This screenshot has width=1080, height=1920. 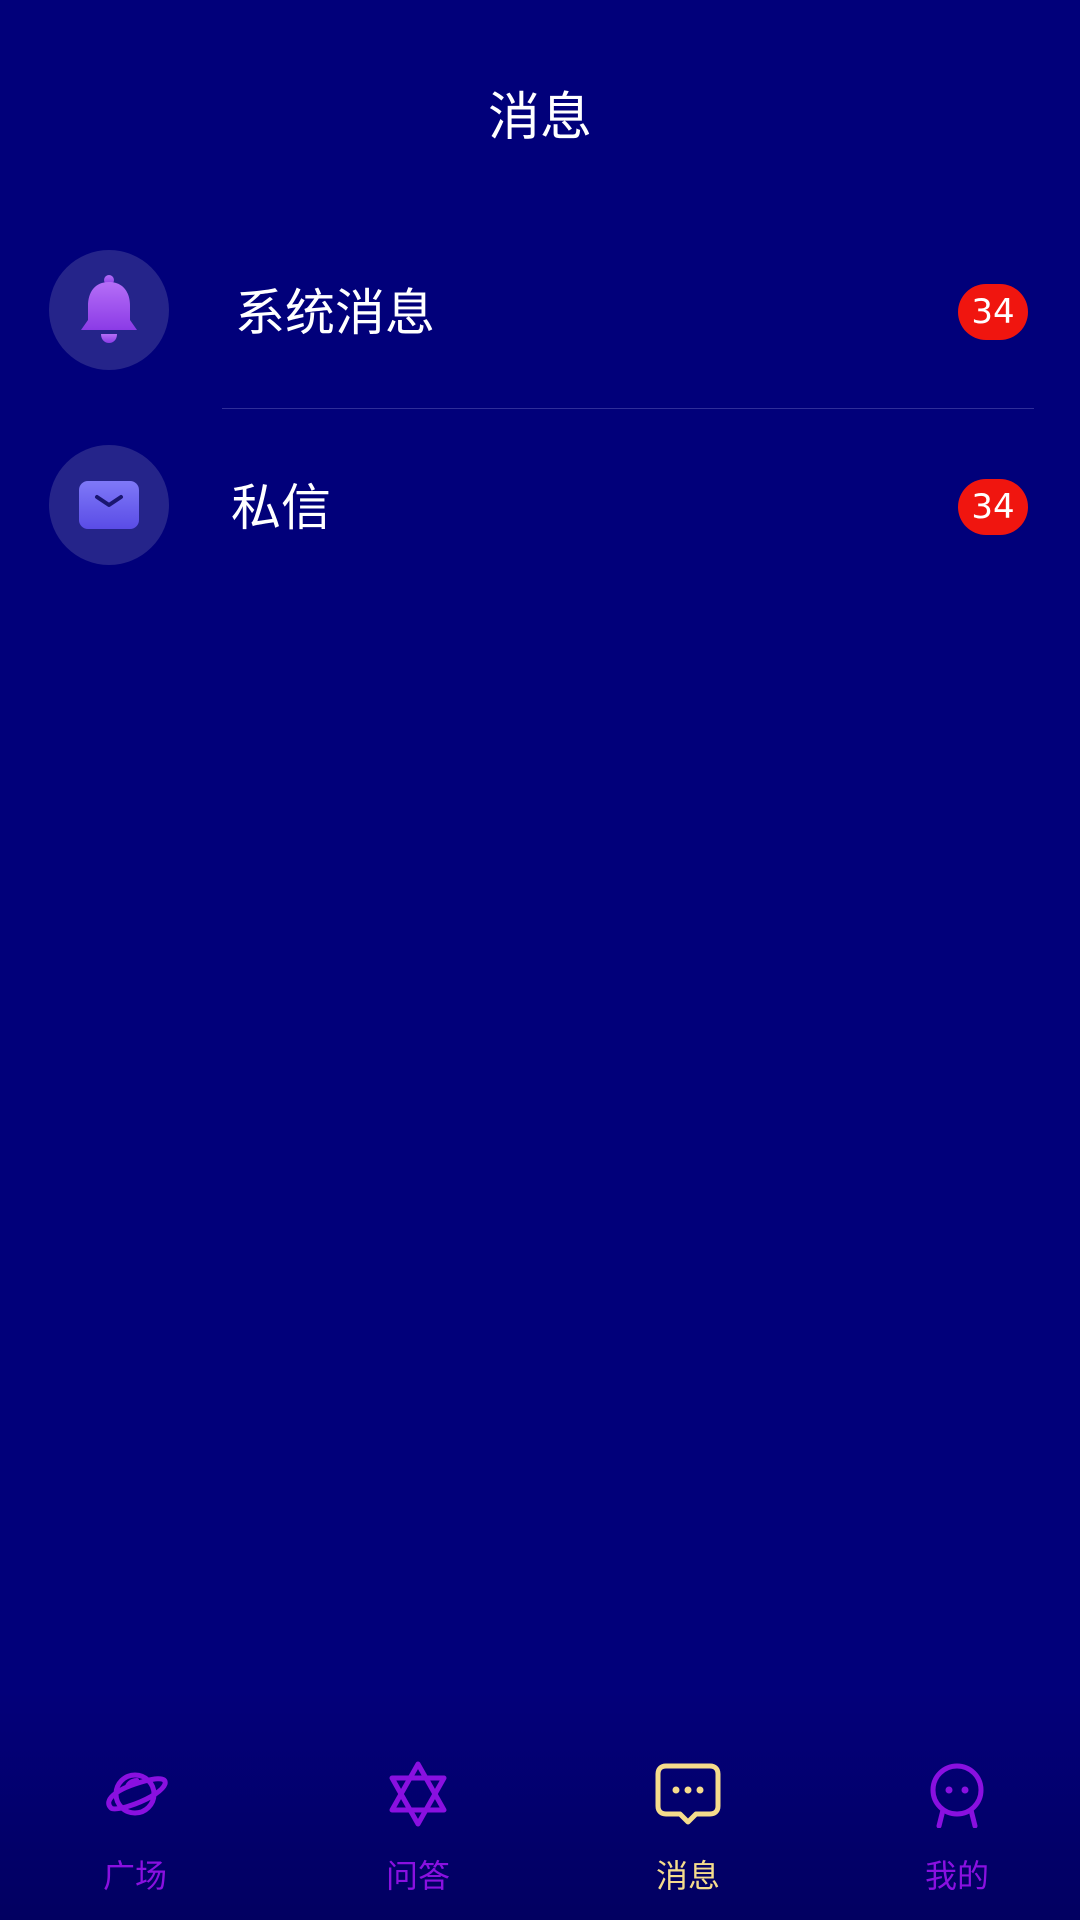 I want to click on private-messages-row: 私信 34, so click(x=540, y=505).